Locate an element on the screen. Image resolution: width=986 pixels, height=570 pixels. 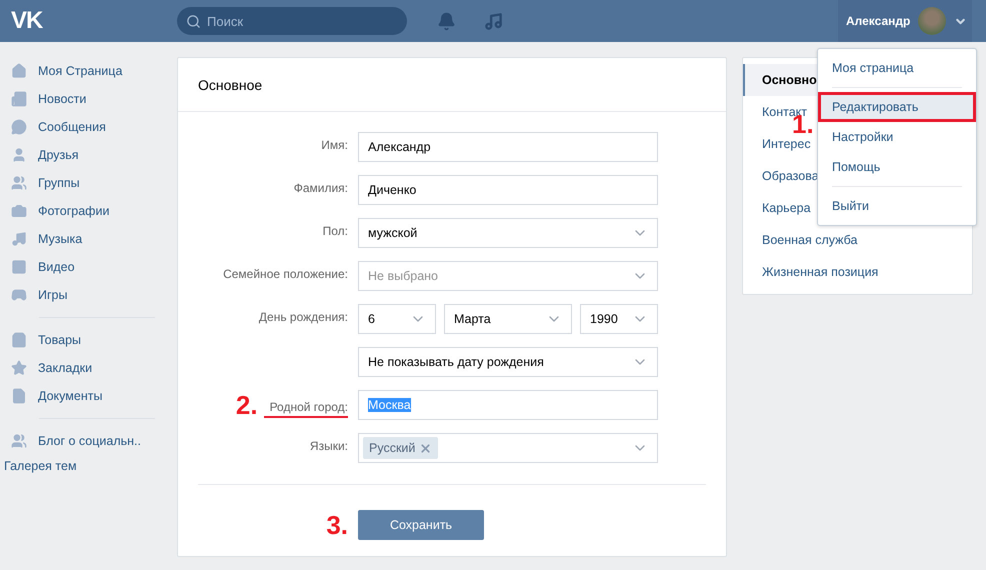
file-icon is located at coordinates (19, 396).